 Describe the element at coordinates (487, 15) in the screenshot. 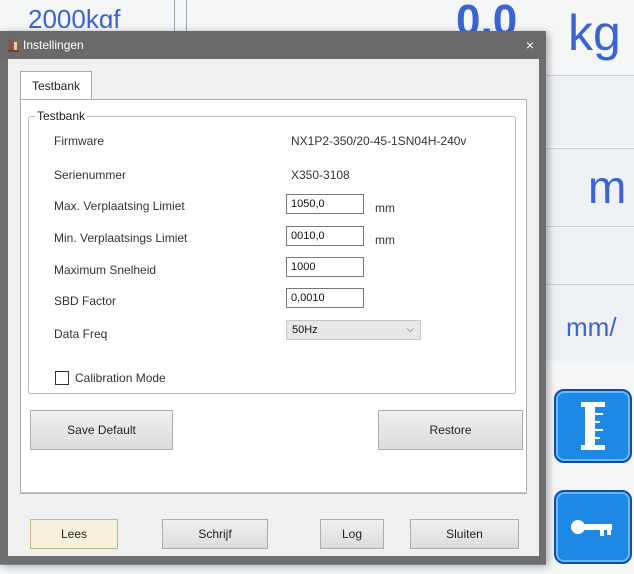

I see `bg-force-value: 0,0` at that location.